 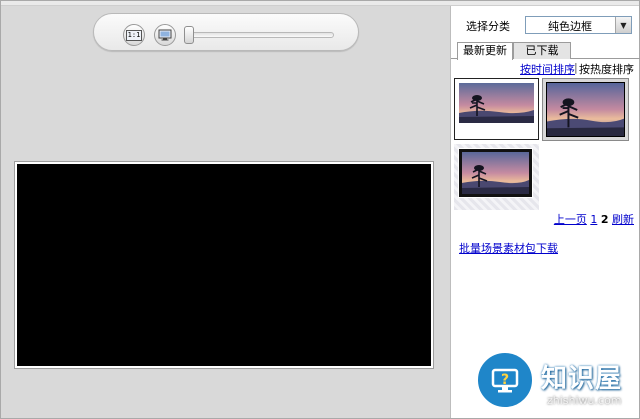 I want to click on actual-size-button: 1:1, so click(x=134, y=35).